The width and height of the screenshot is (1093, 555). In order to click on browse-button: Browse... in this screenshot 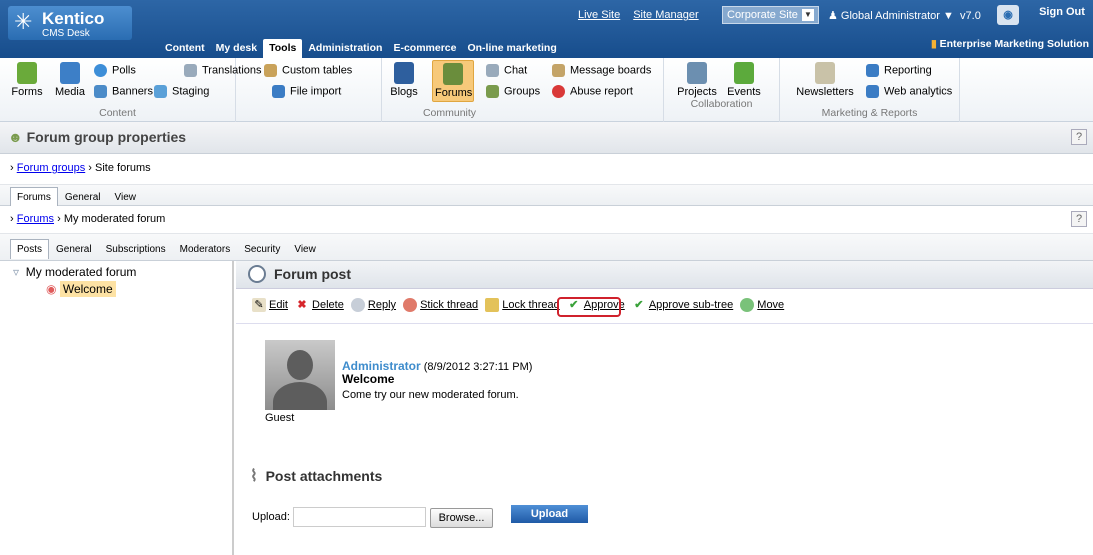, I will do `click(461, 518)`.